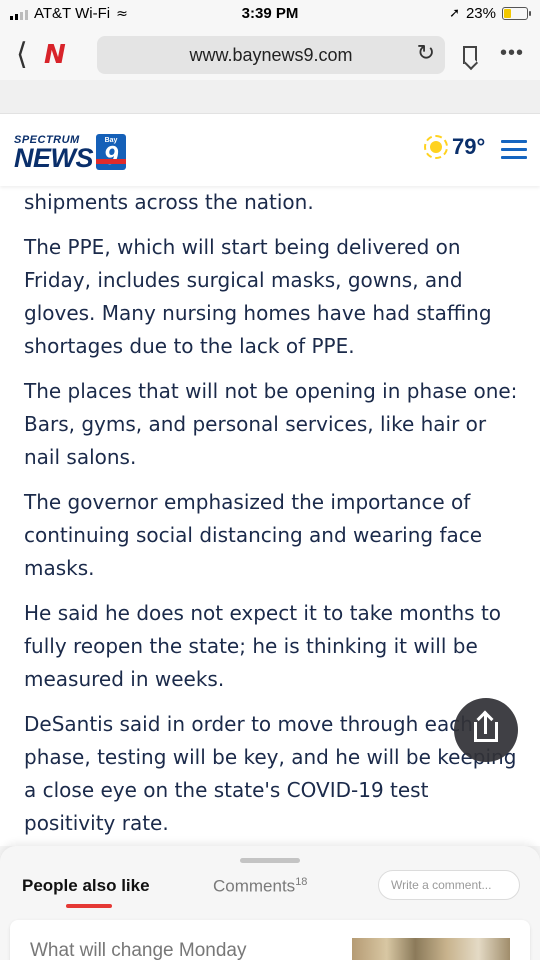 Image resolution: width=540 pixels, height=960 pixels. Describe the element at coordinates (270, 97) in the screenshot. I see `page-top-gap` at that location.